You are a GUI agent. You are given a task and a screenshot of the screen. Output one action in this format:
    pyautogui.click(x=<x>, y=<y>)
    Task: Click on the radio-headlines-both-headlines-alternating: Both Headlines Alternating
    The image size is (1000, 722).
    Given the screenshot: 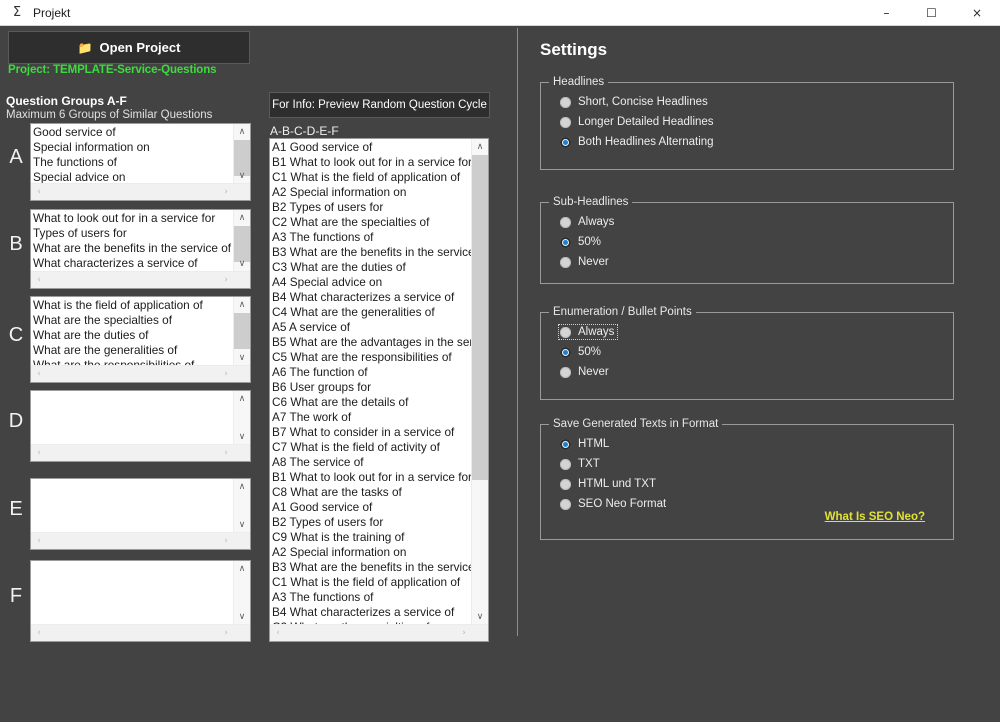 What is the action you would take?
    pyautogui.click(x=756, y=142)
    